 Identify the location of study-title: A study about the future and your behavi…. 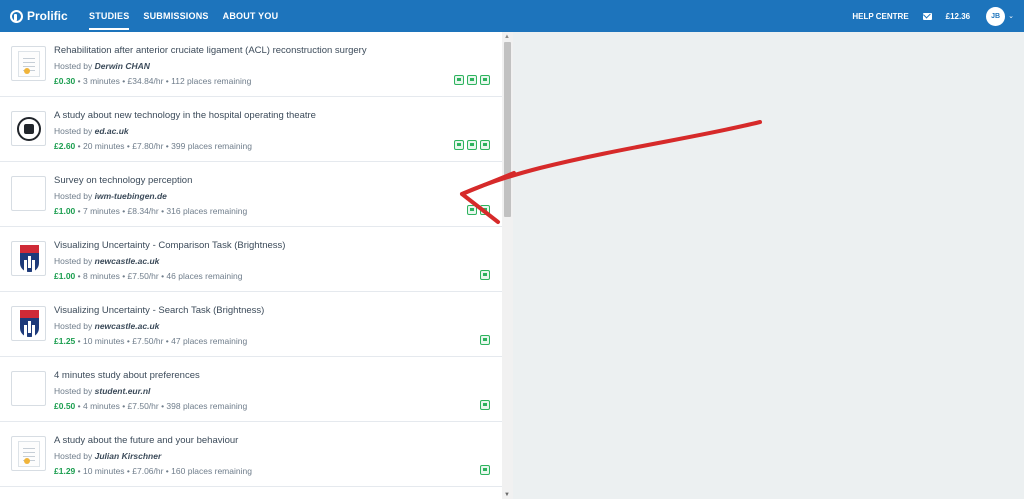
(146, 440).